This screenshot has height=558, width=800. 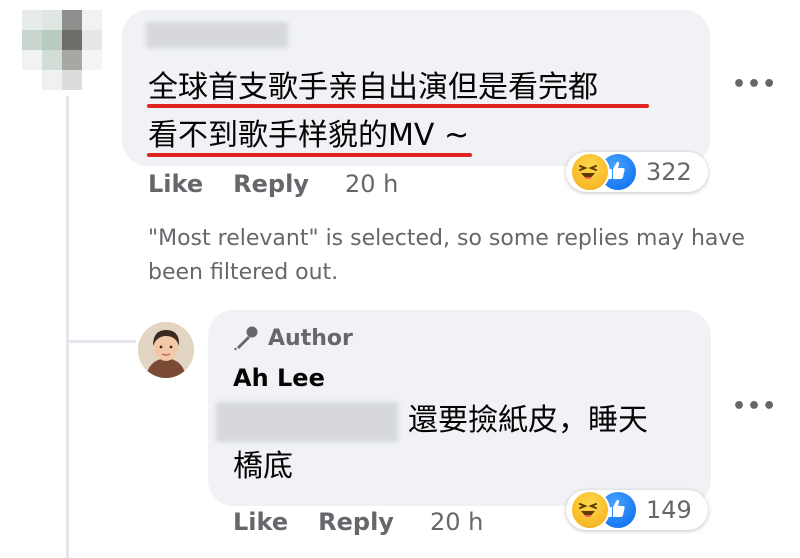 I want to click on microphone-icon, so click(x=246, y=338).